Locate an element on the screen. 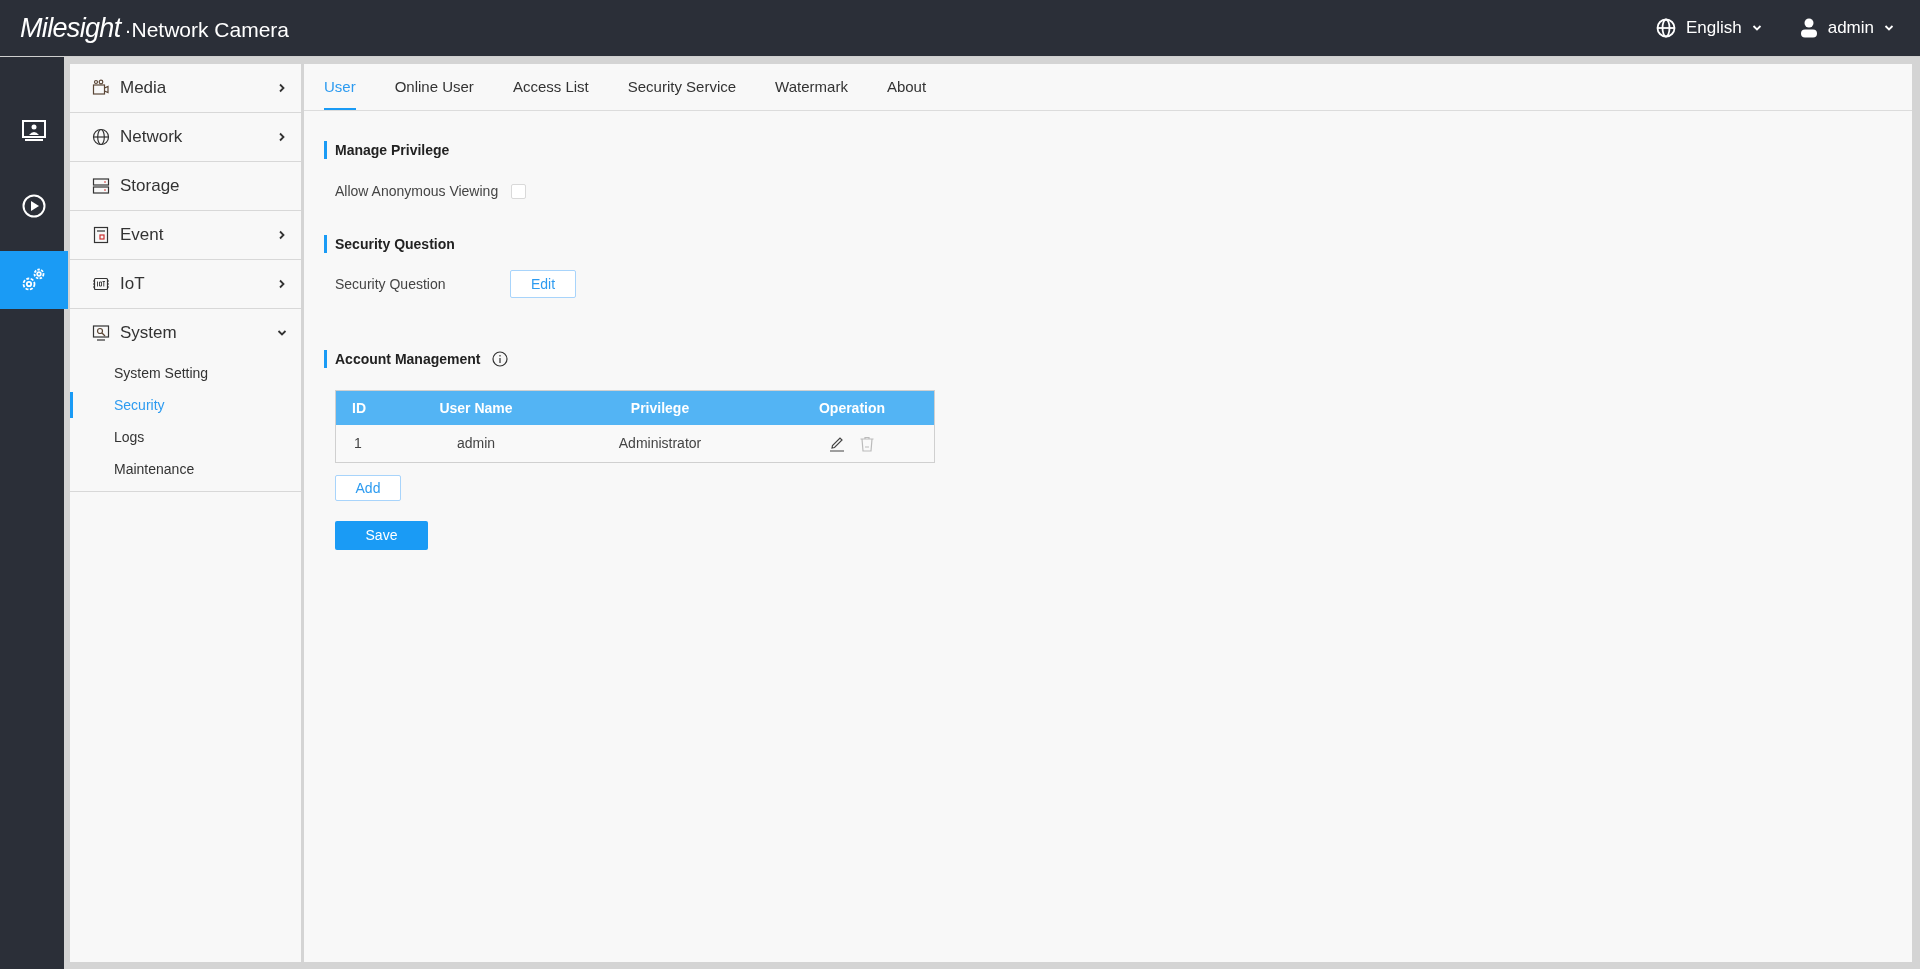 The image size is (1920, 969). section-title: Manage Privilege is located at coordinates (1118, 150).